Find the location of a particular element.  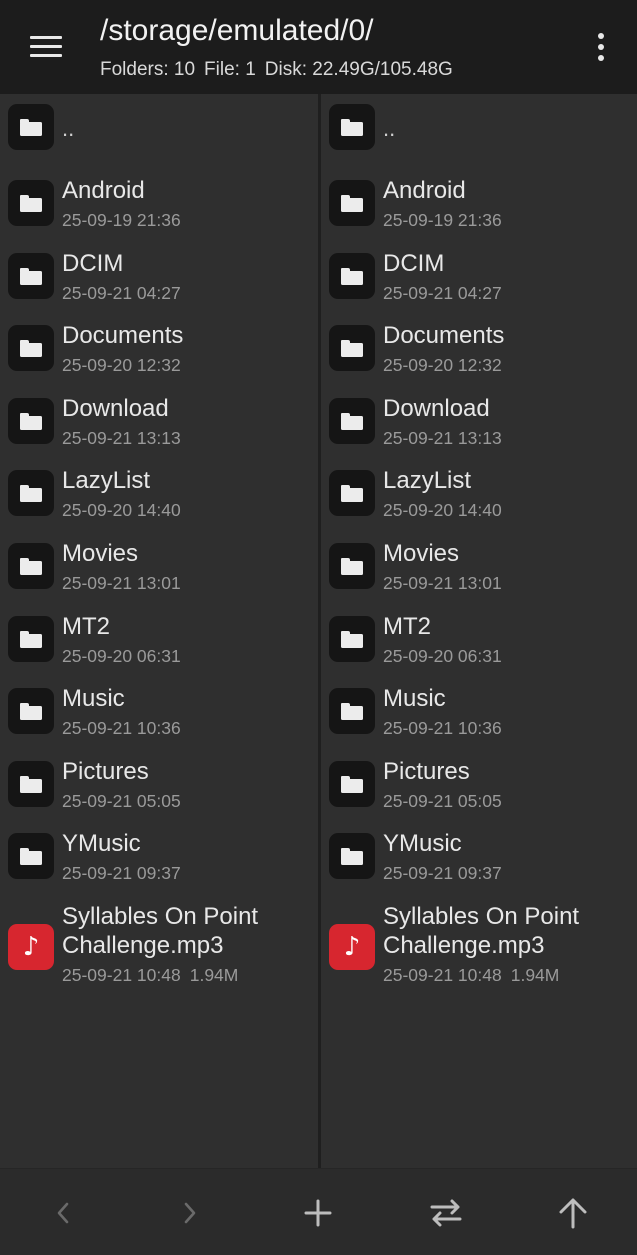

current-path-title: /storage/emulated/0/ is located at coordinates (237, 30).